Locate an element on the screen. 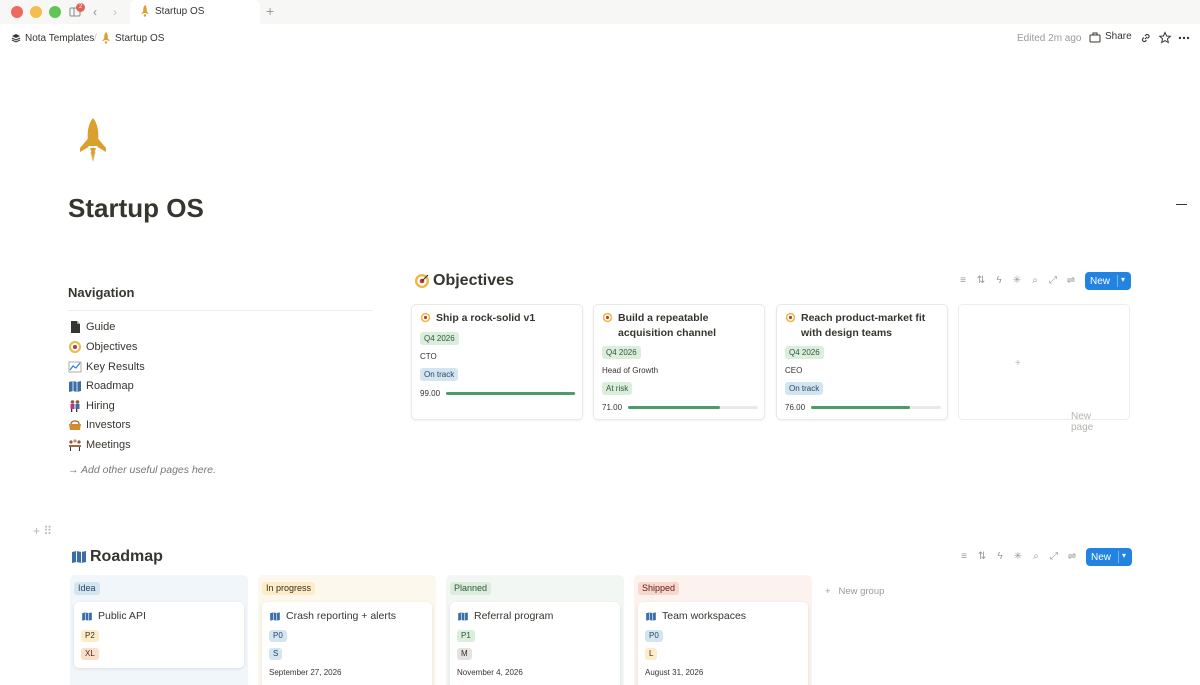 The image size is (1200, 685). size-tag: XL is located at coordinates (90, 654).